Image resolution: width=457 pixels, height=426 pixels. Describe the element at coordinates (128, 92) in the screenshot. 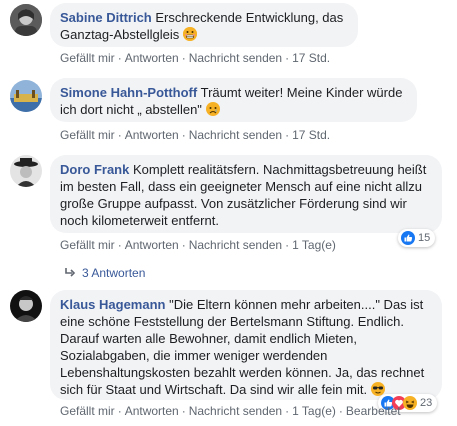

I see `comment-author: Simone Hahn-Potthoff` at that location.